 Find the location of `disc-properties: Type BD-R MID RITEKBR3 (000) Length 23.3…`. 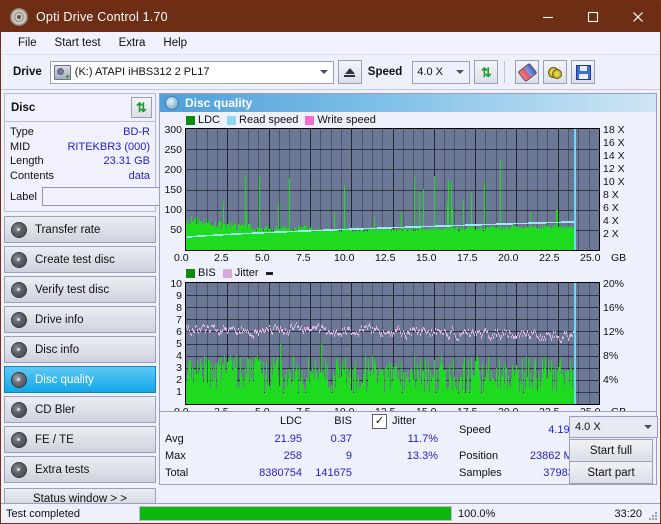

disc-properties: Type BD-R MID RITEKBR3 (000) Length 23.3… is located at coordinates (125, 166).